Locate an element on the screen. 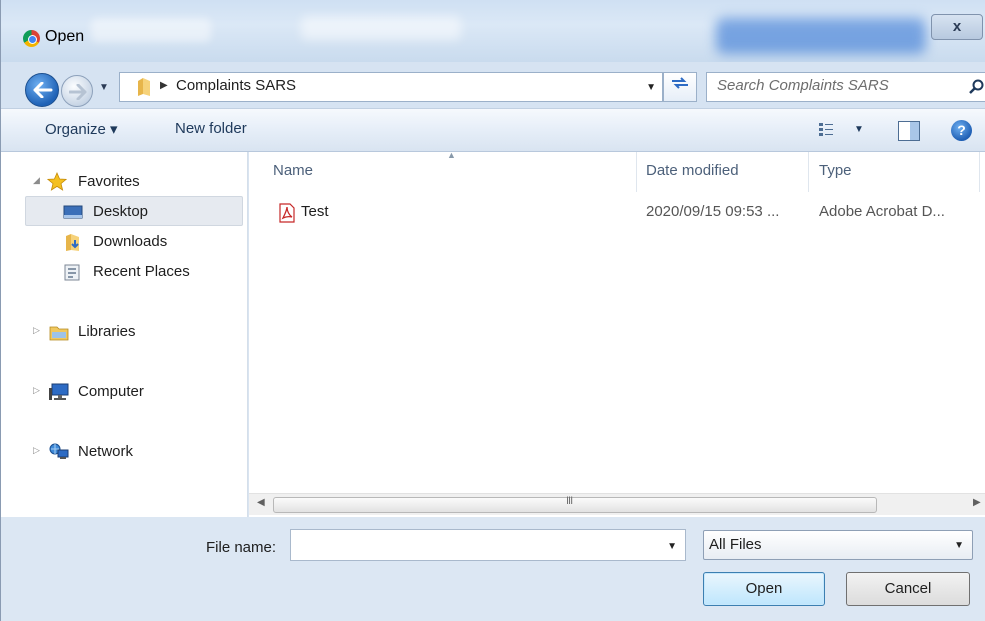  refresh-icon is located at coordinates (680, 83).